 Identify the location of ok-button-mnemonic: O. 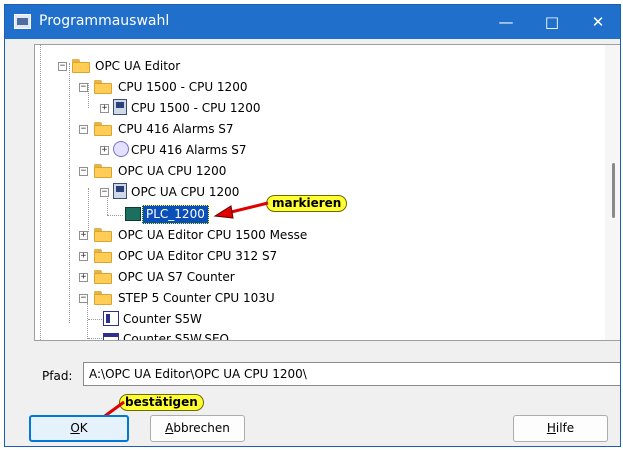
(75, 428).